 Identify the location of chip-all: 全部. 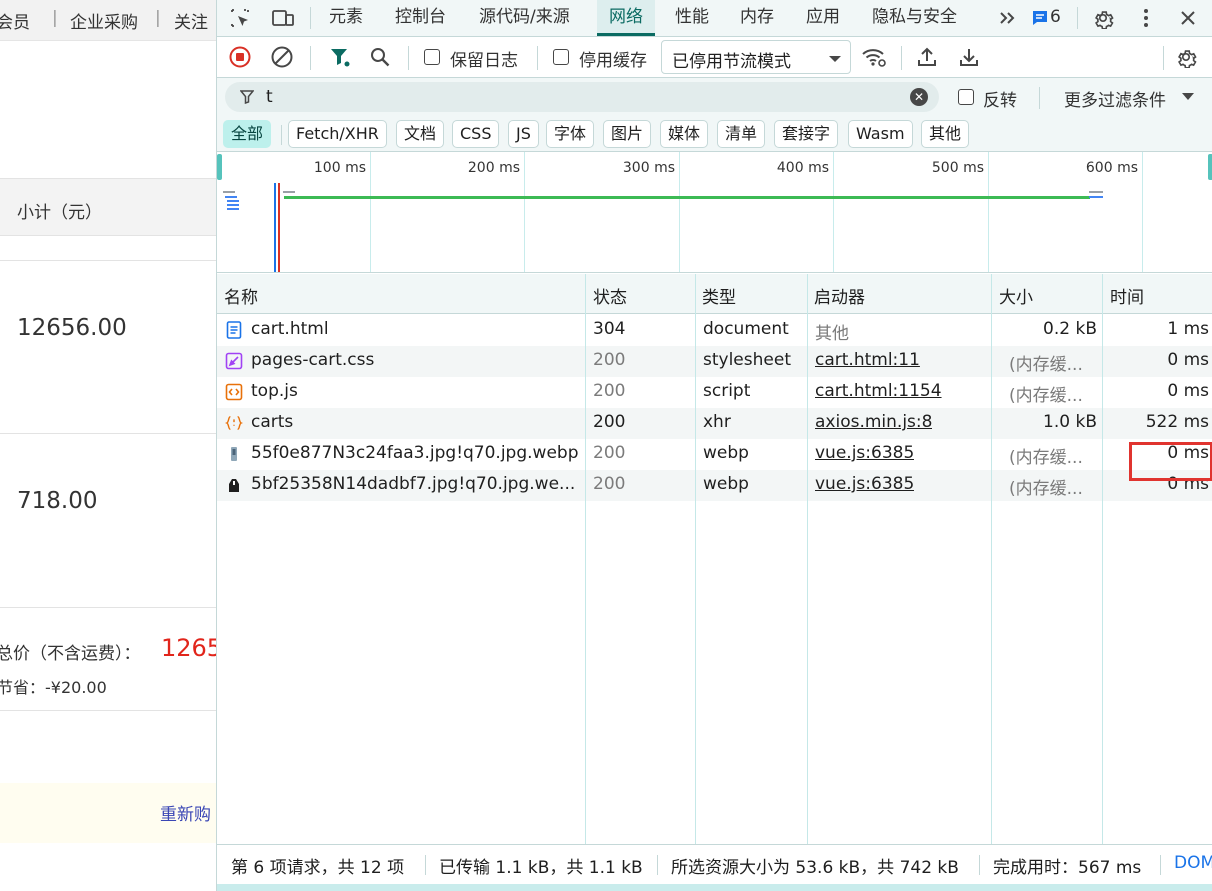
(247, 134).